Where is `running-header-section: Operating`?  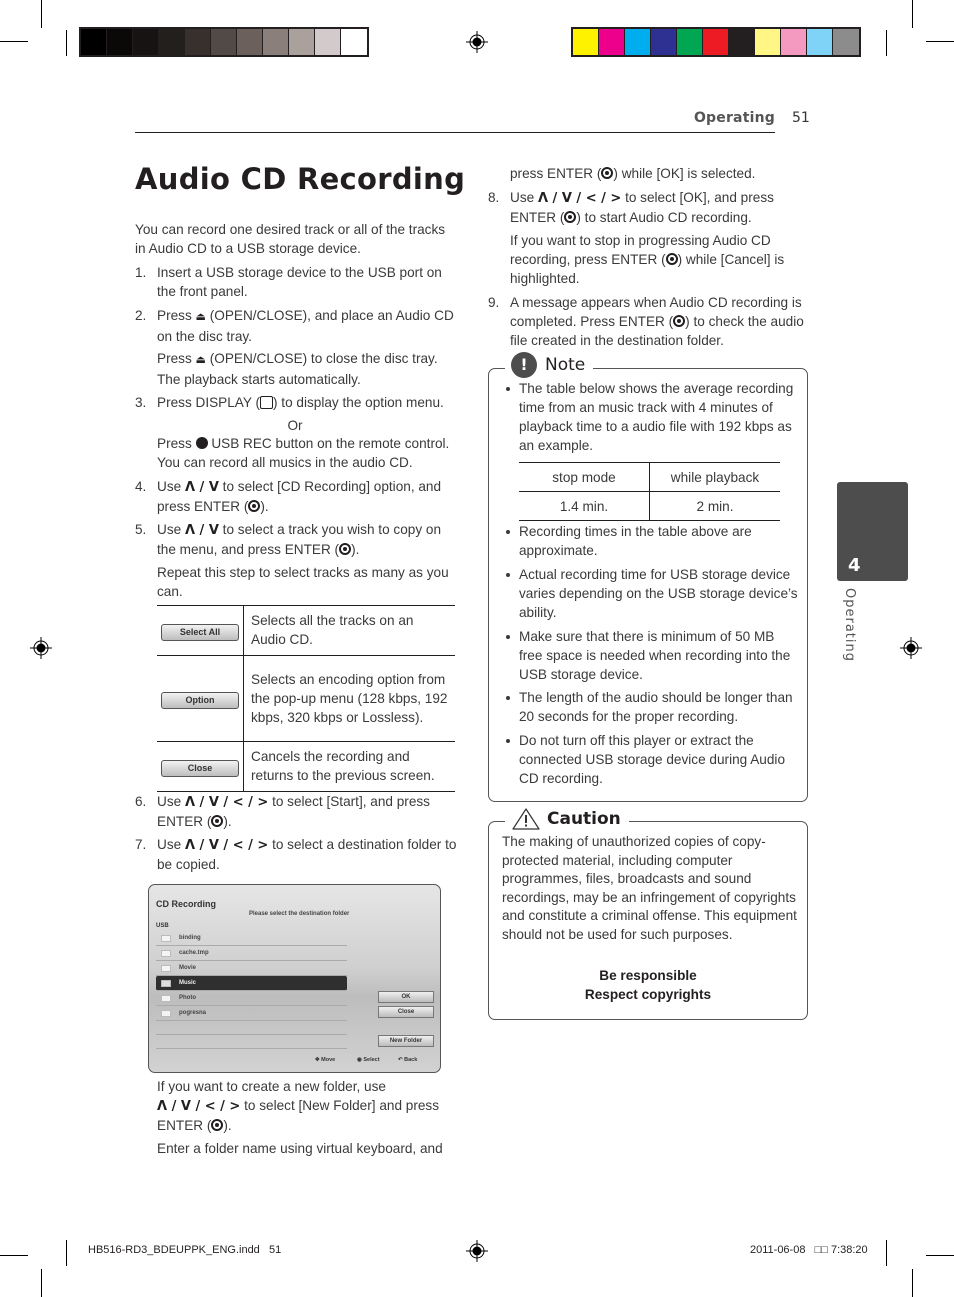
running-header-section: Operating is located at coordinates (734, 118).